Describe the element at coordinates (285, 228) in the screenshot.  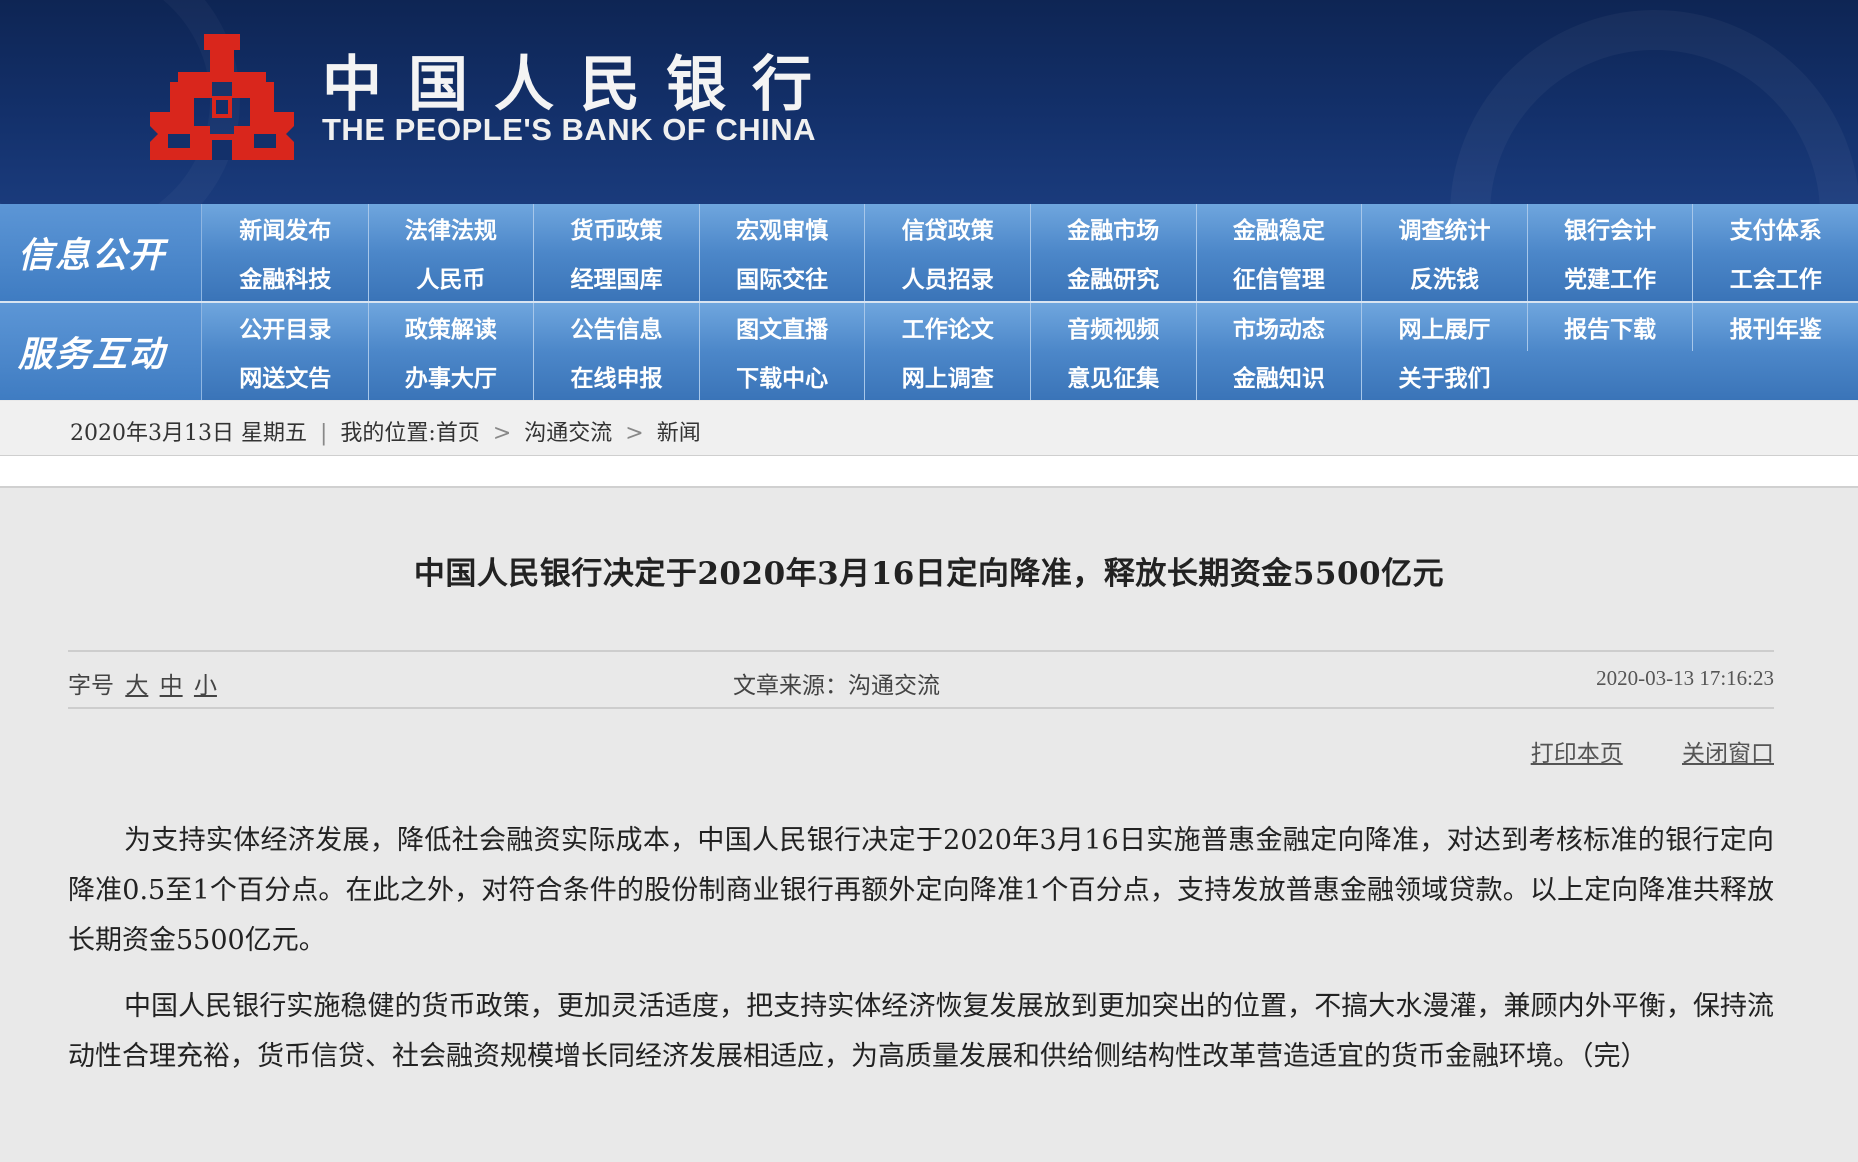
I see `nav-item-news-release: 新闻发布` at that location.